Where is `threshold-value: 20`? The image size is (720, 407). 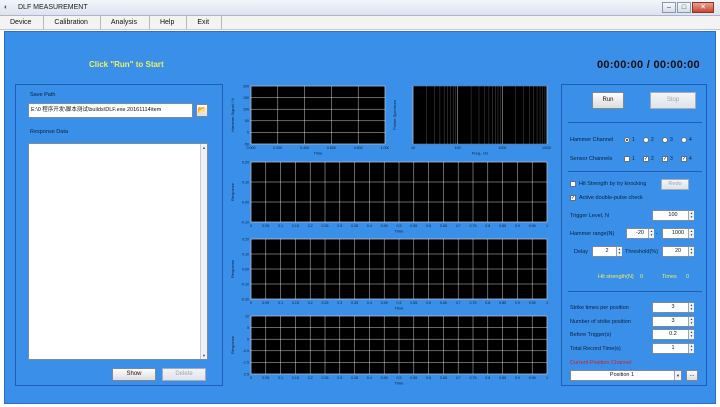 threshold-value: 20 is located at coordinates (678, 251).